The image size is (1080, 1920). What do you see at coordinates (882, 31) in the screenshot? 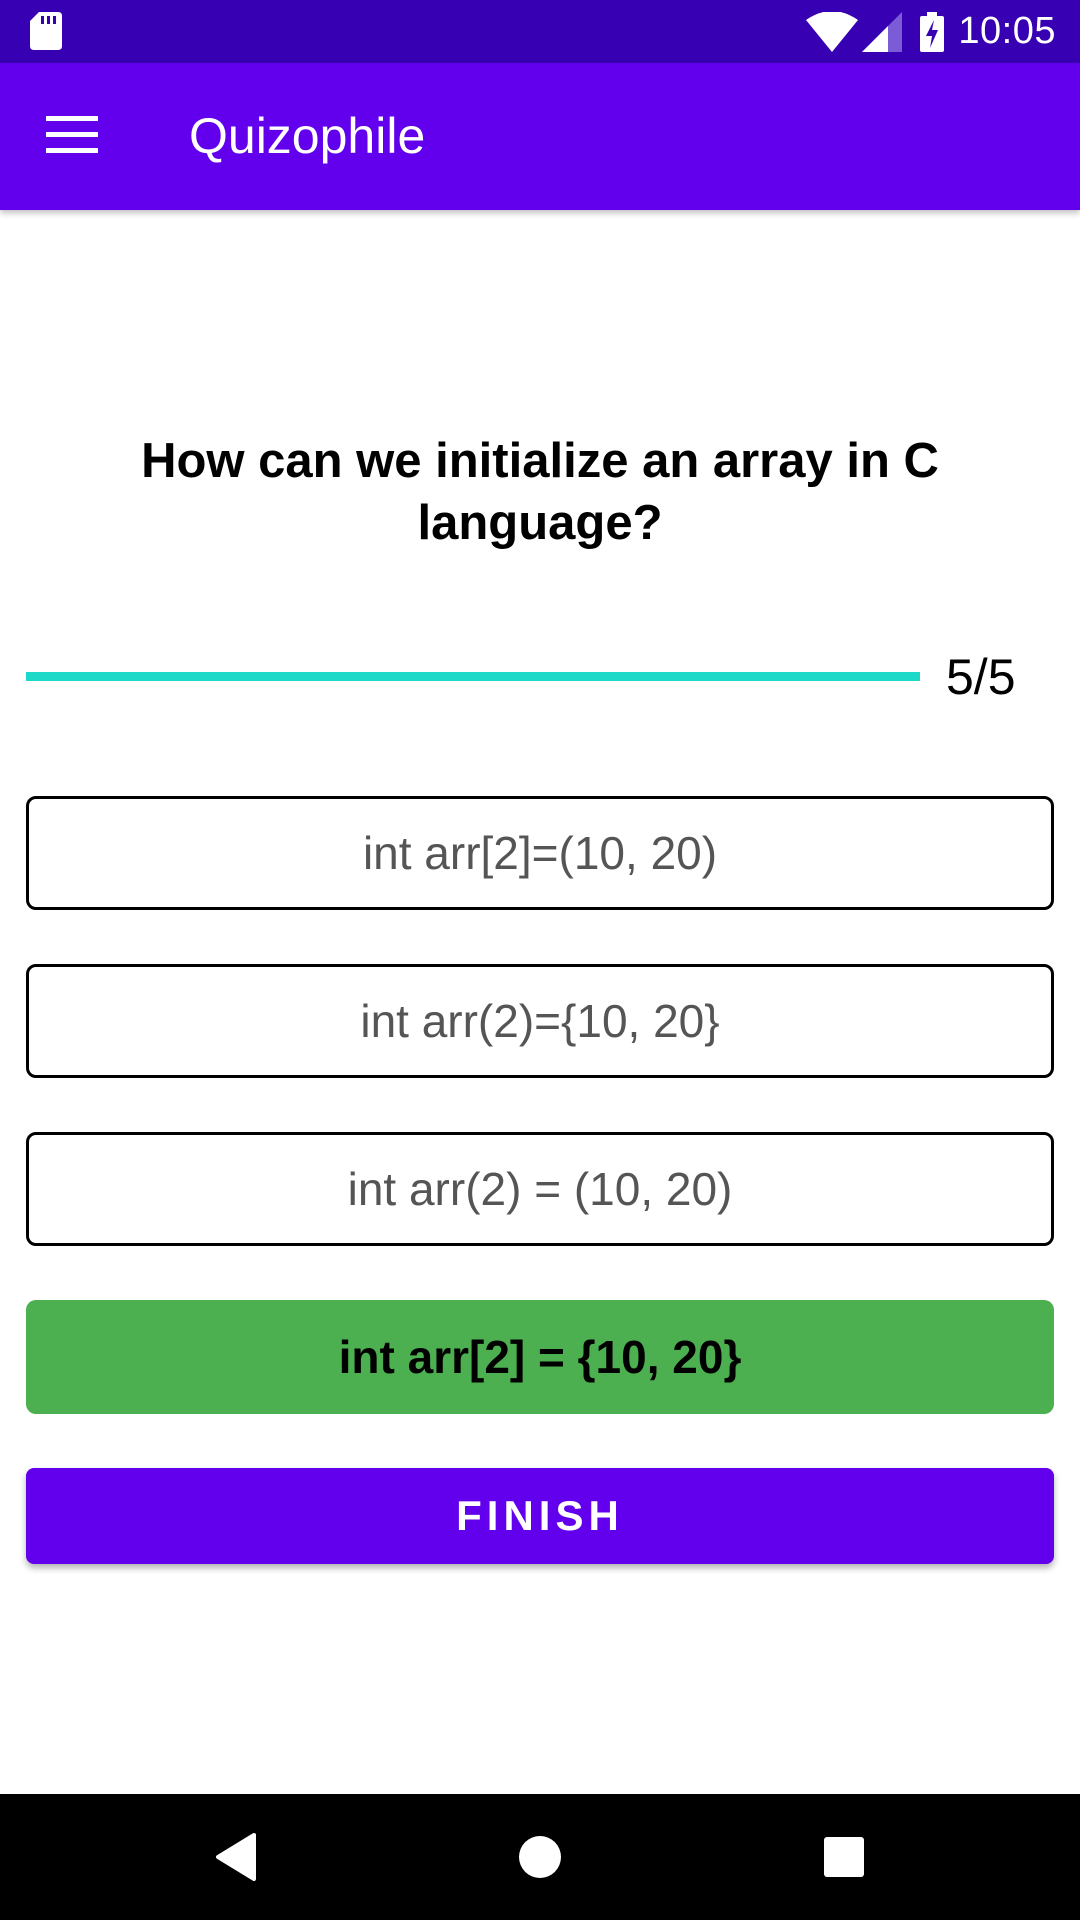
I see `cell-signal-icon` at bounding box center [882, 31].